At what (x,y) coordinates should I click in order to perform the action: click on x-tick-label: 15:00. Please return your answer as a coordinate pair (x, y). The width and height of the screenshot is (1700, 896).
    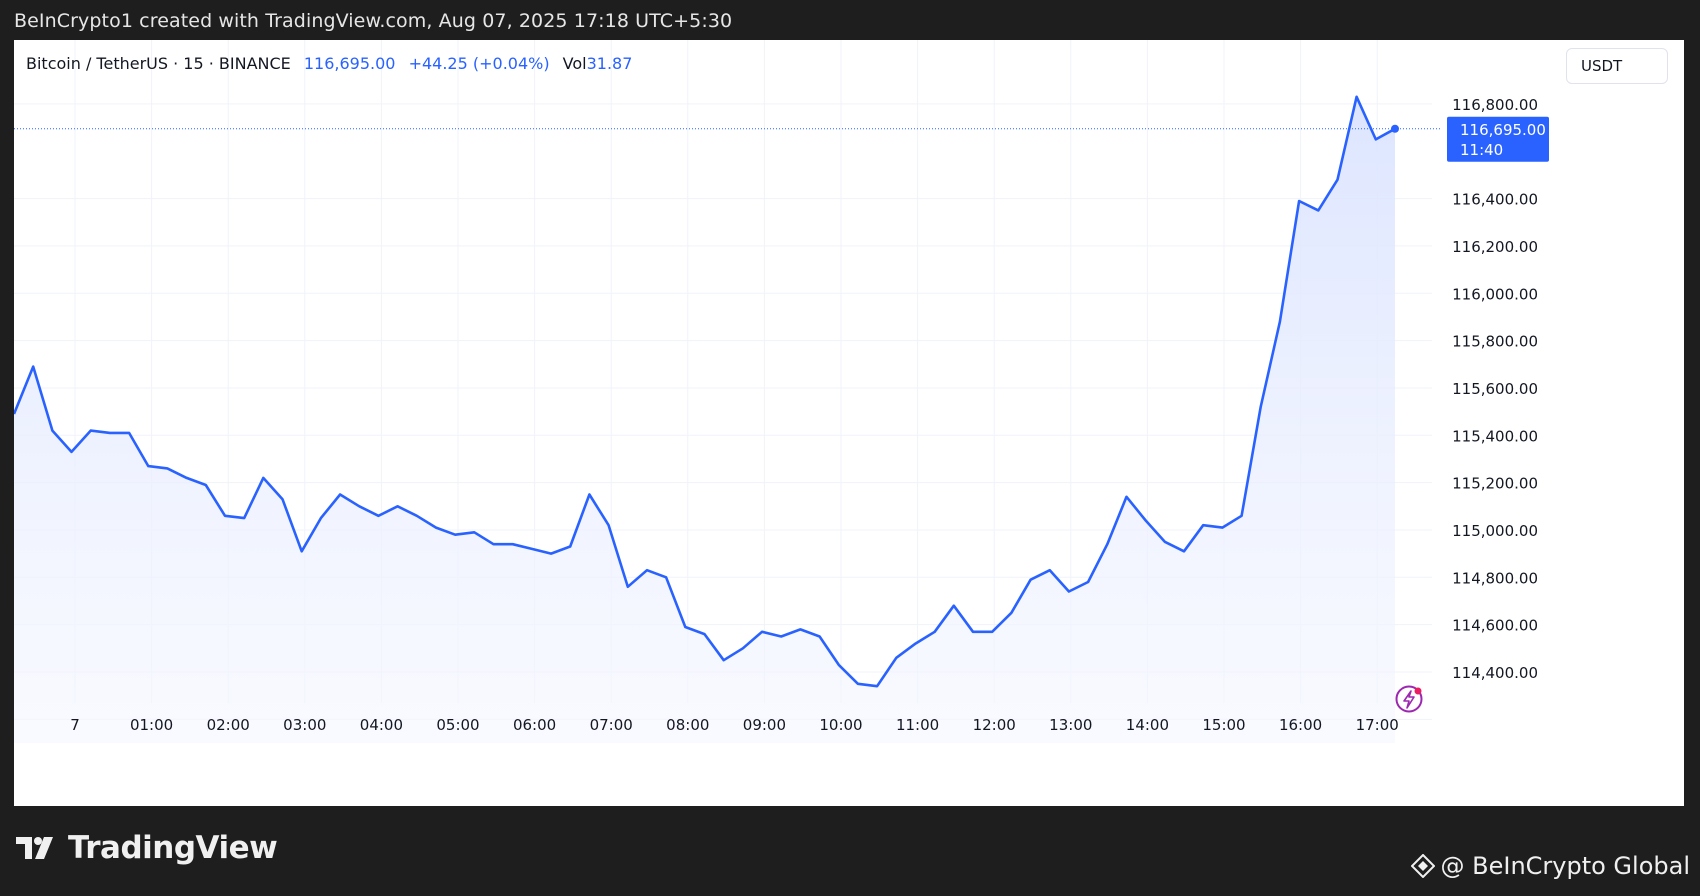
    Looking at the image, I should click on (1223, 725).